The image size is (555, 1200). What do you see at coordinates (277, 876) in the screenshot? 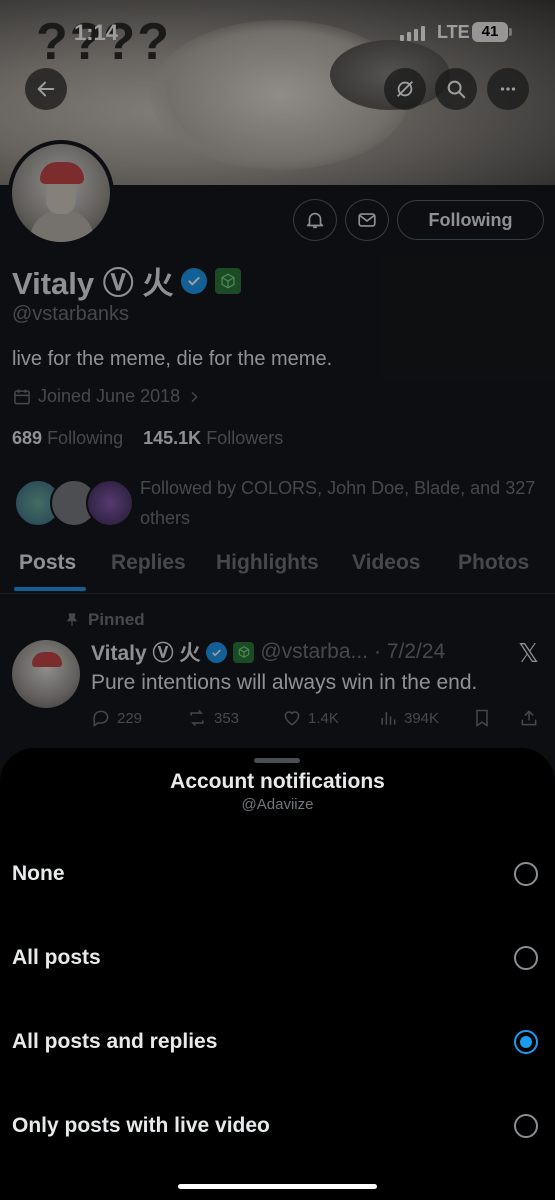
I see `option-none: None` at bounding box center [277, 876].